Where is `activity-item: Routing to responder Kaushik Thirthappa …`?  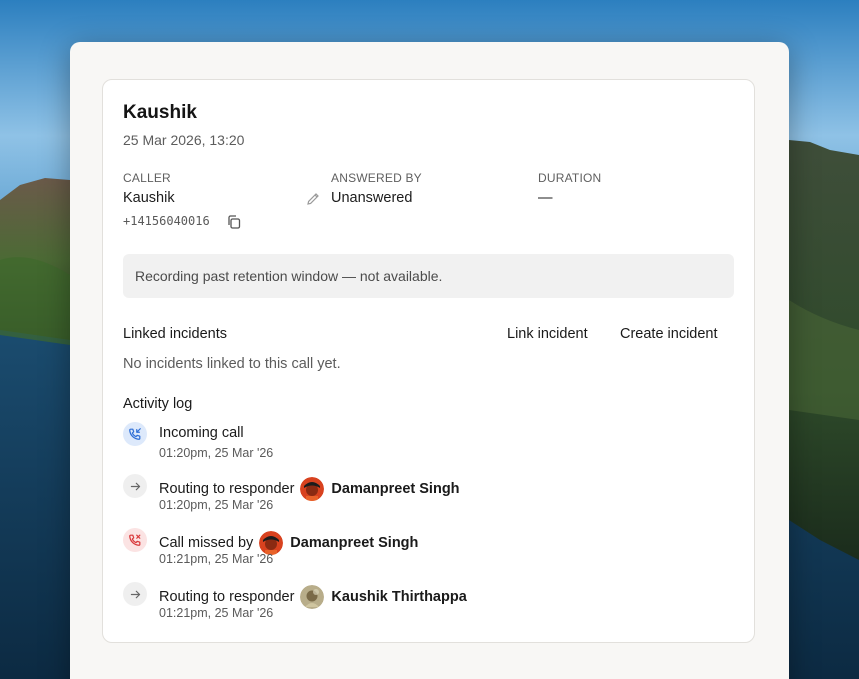
activity-item: Routing to responder Kaushik Thirthappa … is located at coordinates (423, 605).